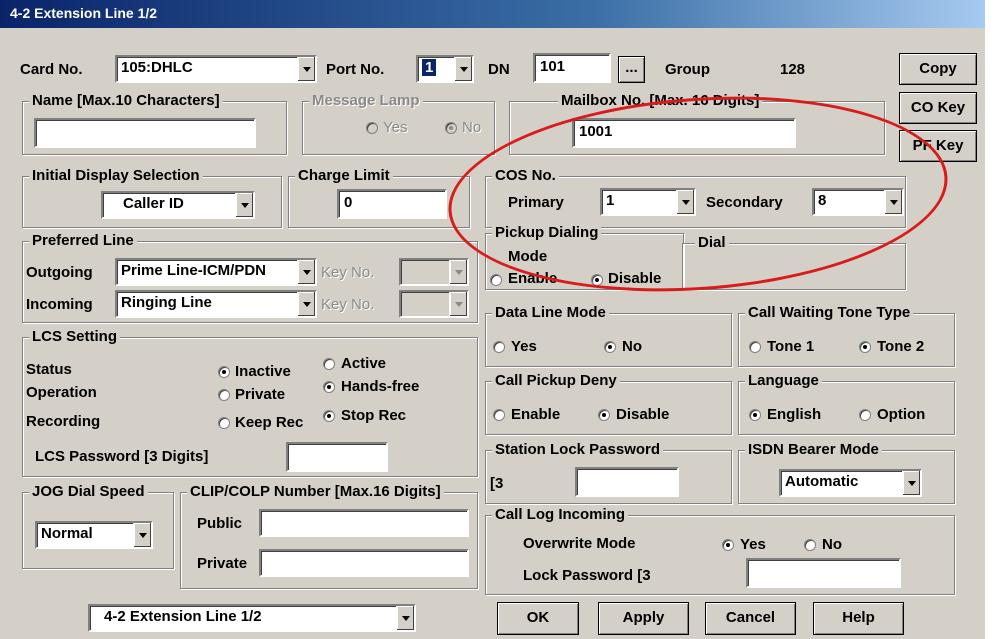 This screenshot has height=639, width=996. I want to click on port-no-label: Port No., so click(355, 69).